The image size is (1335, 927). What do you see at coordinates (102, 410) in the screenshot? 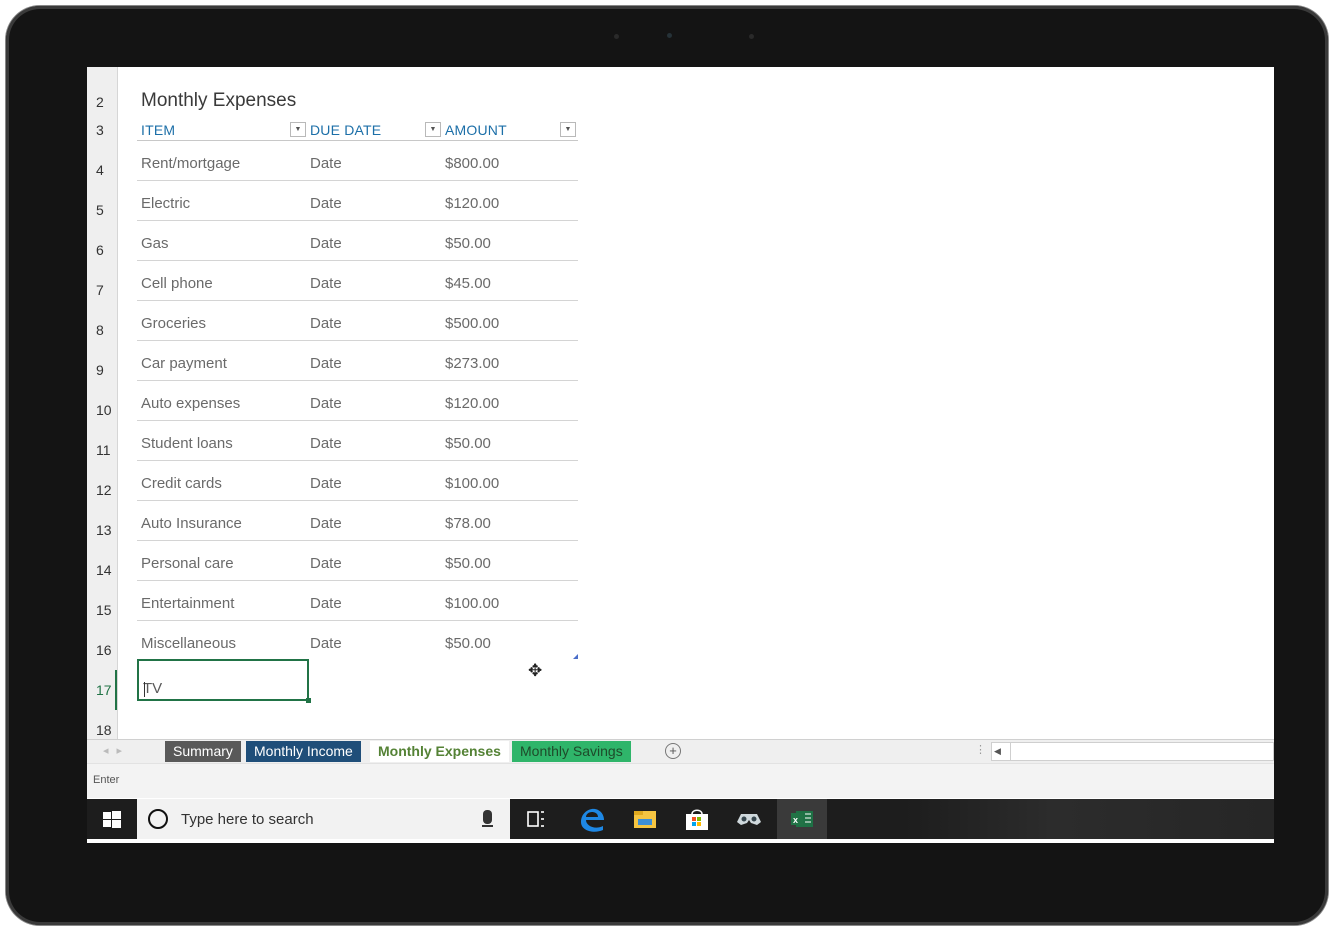
I see `row-header: 10` at bounding box center [102, 410].